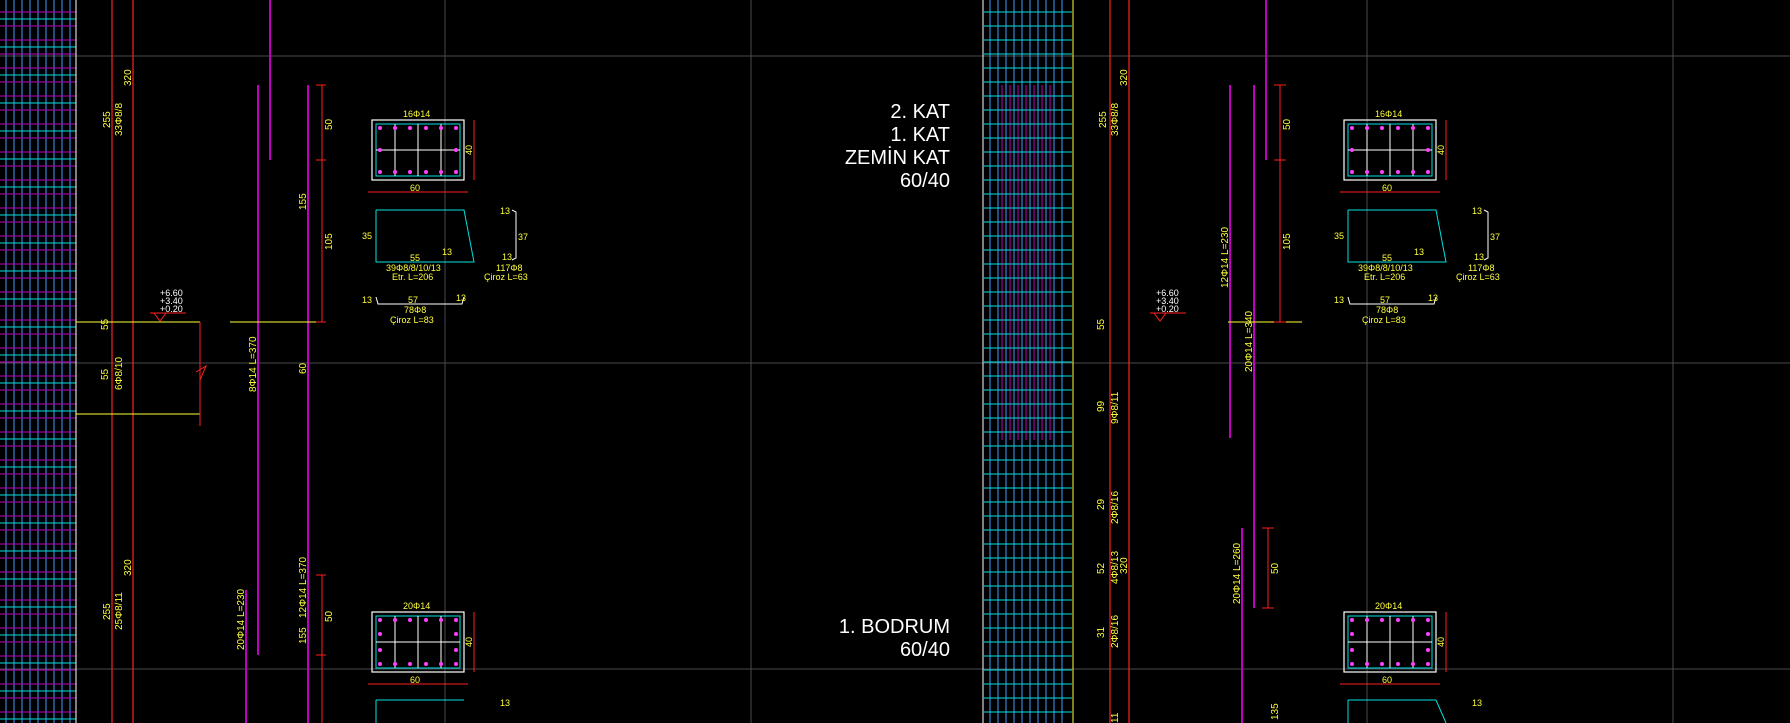 The width and height of the screenshot is (1790, 723). Describe the element at coordinates (128, 77) in the screenshot. I see `left-dim-320-top: 320` at that location.